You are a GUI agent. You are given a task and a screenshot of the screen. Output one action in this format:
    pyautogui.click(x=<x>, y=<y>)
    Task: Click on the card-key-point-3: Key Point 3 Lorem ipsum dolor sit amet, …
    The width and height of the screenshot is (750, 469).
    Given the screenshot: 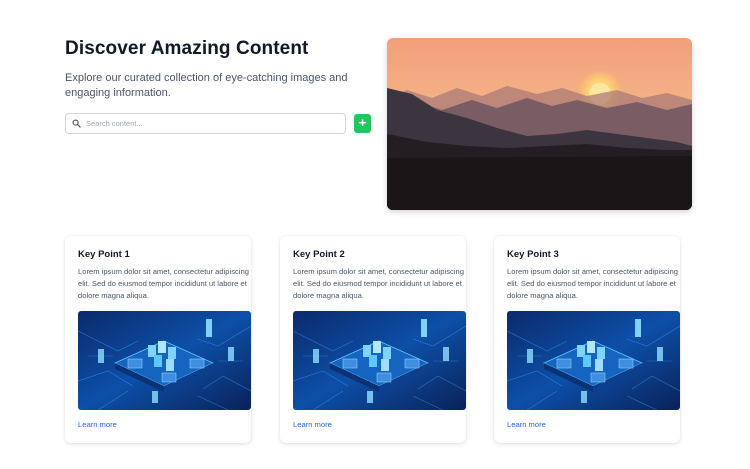 What is the action you would take?
    pyautogui.click(x=587, y=339)
    